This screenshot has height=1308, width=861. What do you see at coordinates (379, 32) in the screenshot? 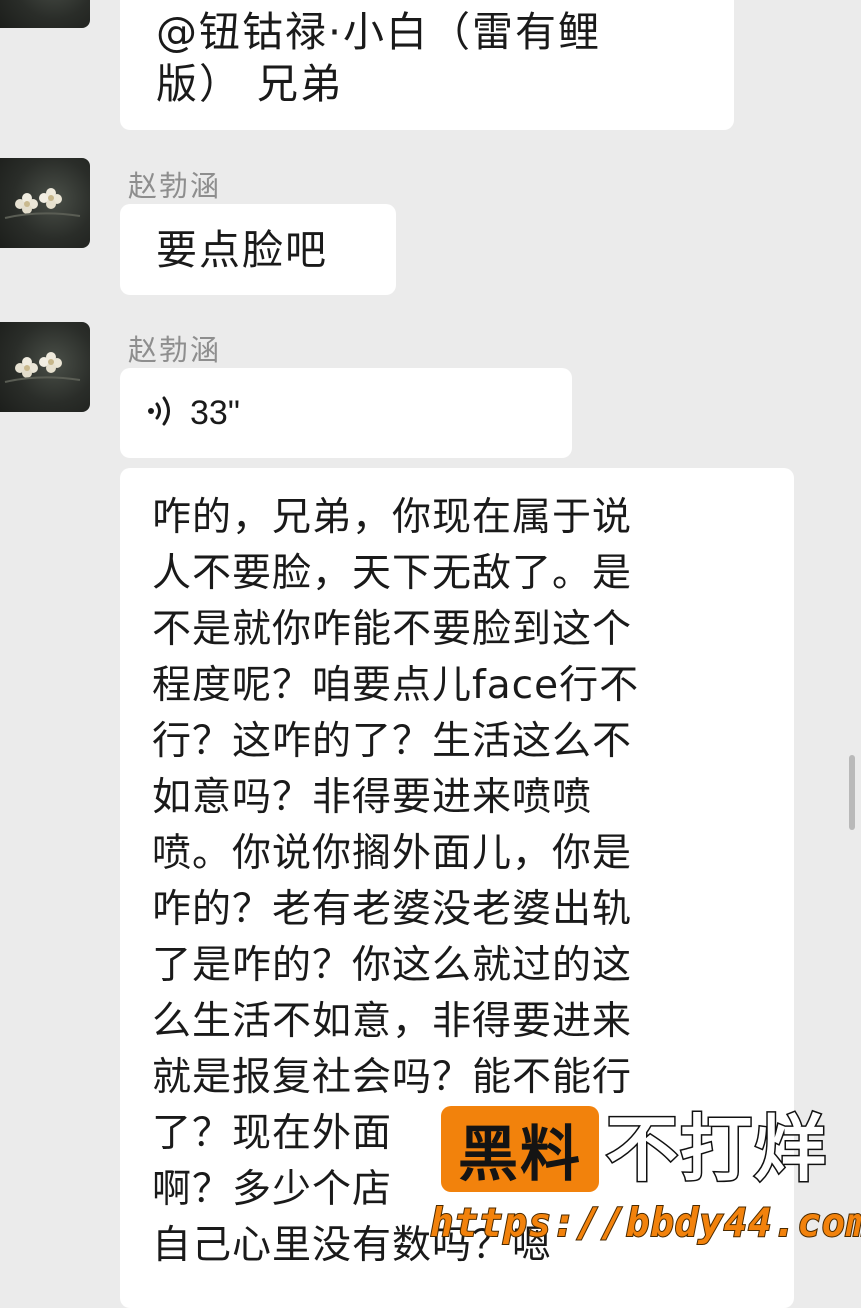
I see `message-text-line: @钮钴禄·小白（雷有鲤` at bounding box center [379, 32].